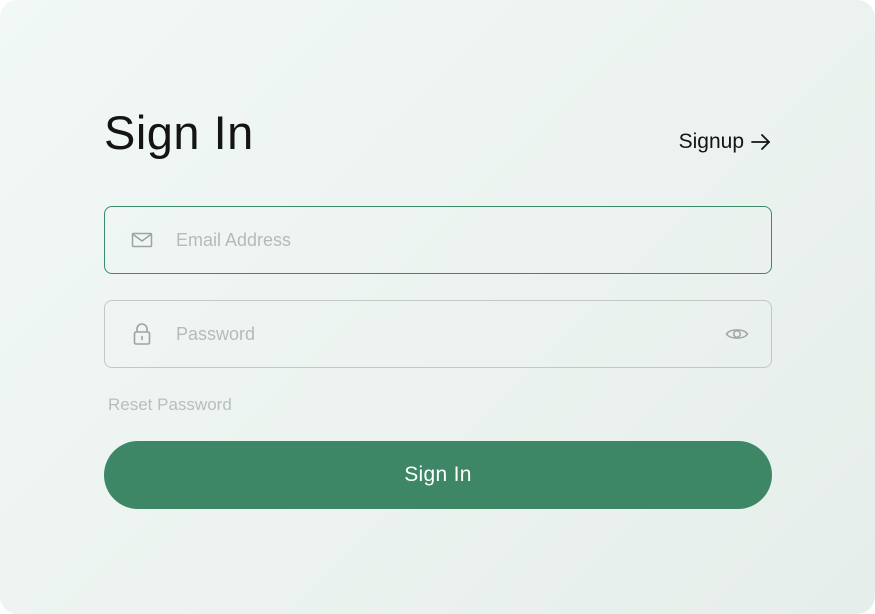 Image resolution: width=875 pixels, height=614 pixels. What do you see at coordinates (711, 141) in the screenshot?
I see `signup-link-label: Signup` at bounding box center [711, 141].